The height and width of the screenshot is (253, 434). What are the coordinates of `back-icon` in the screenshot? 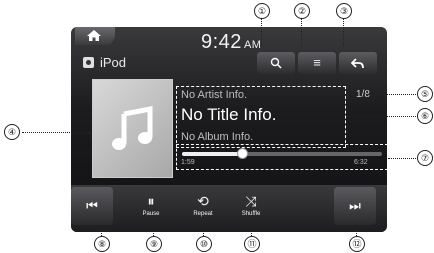 It's located at (357, 63).